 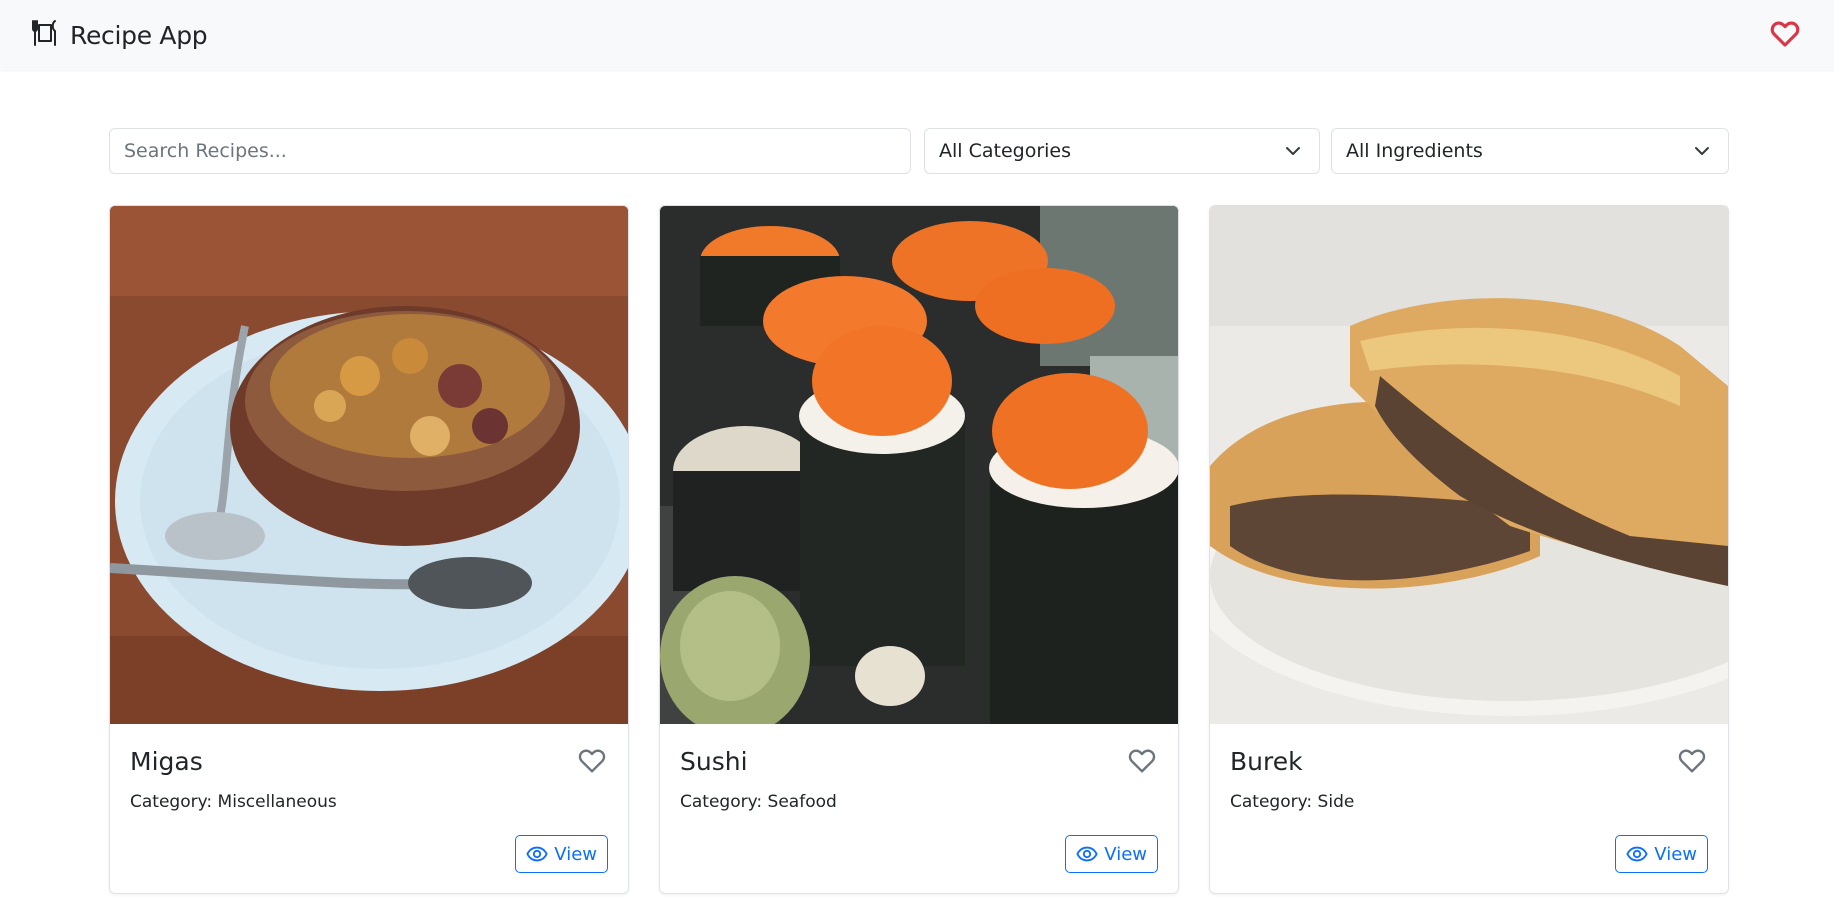 I want to click on recipe-title: Sushi, so click(x=714, y=761).